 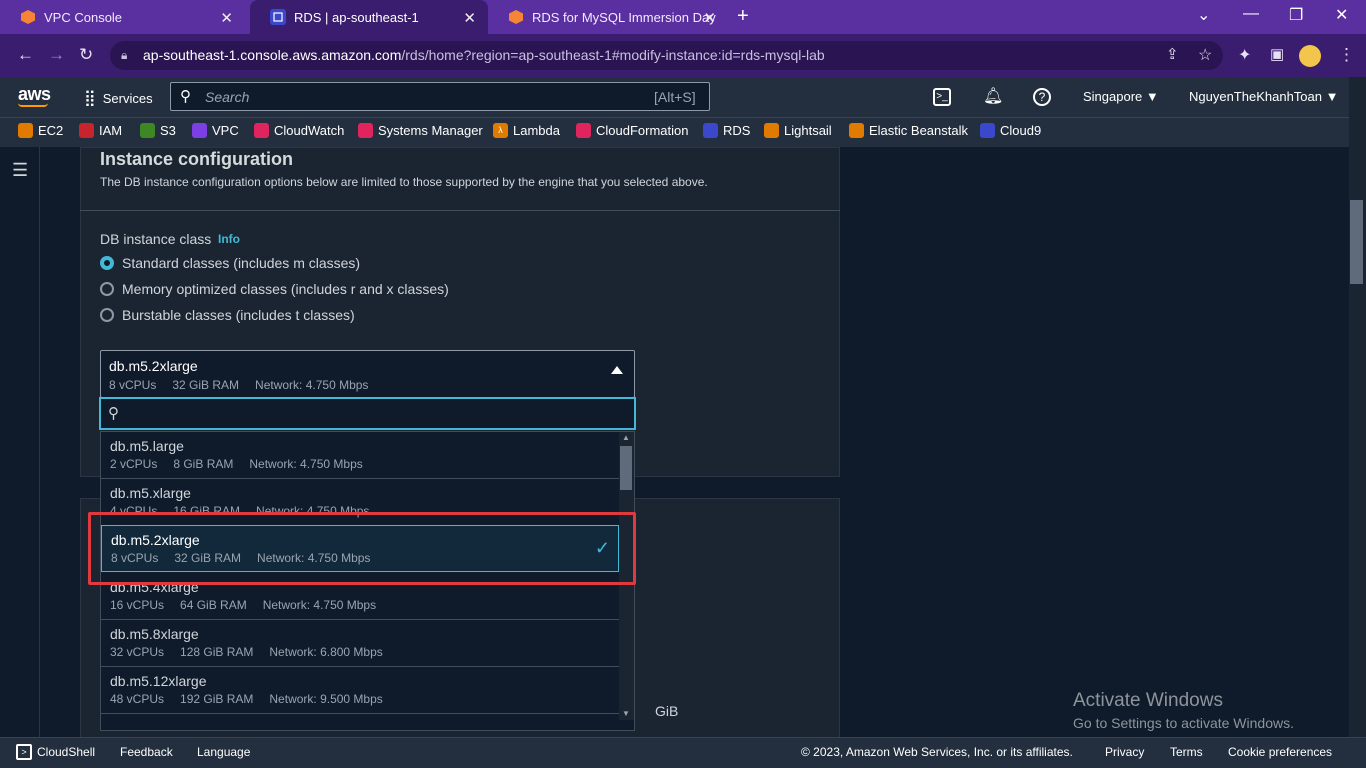 I want to click on window-close-icon: ✕, so click(x=1341, y=15).